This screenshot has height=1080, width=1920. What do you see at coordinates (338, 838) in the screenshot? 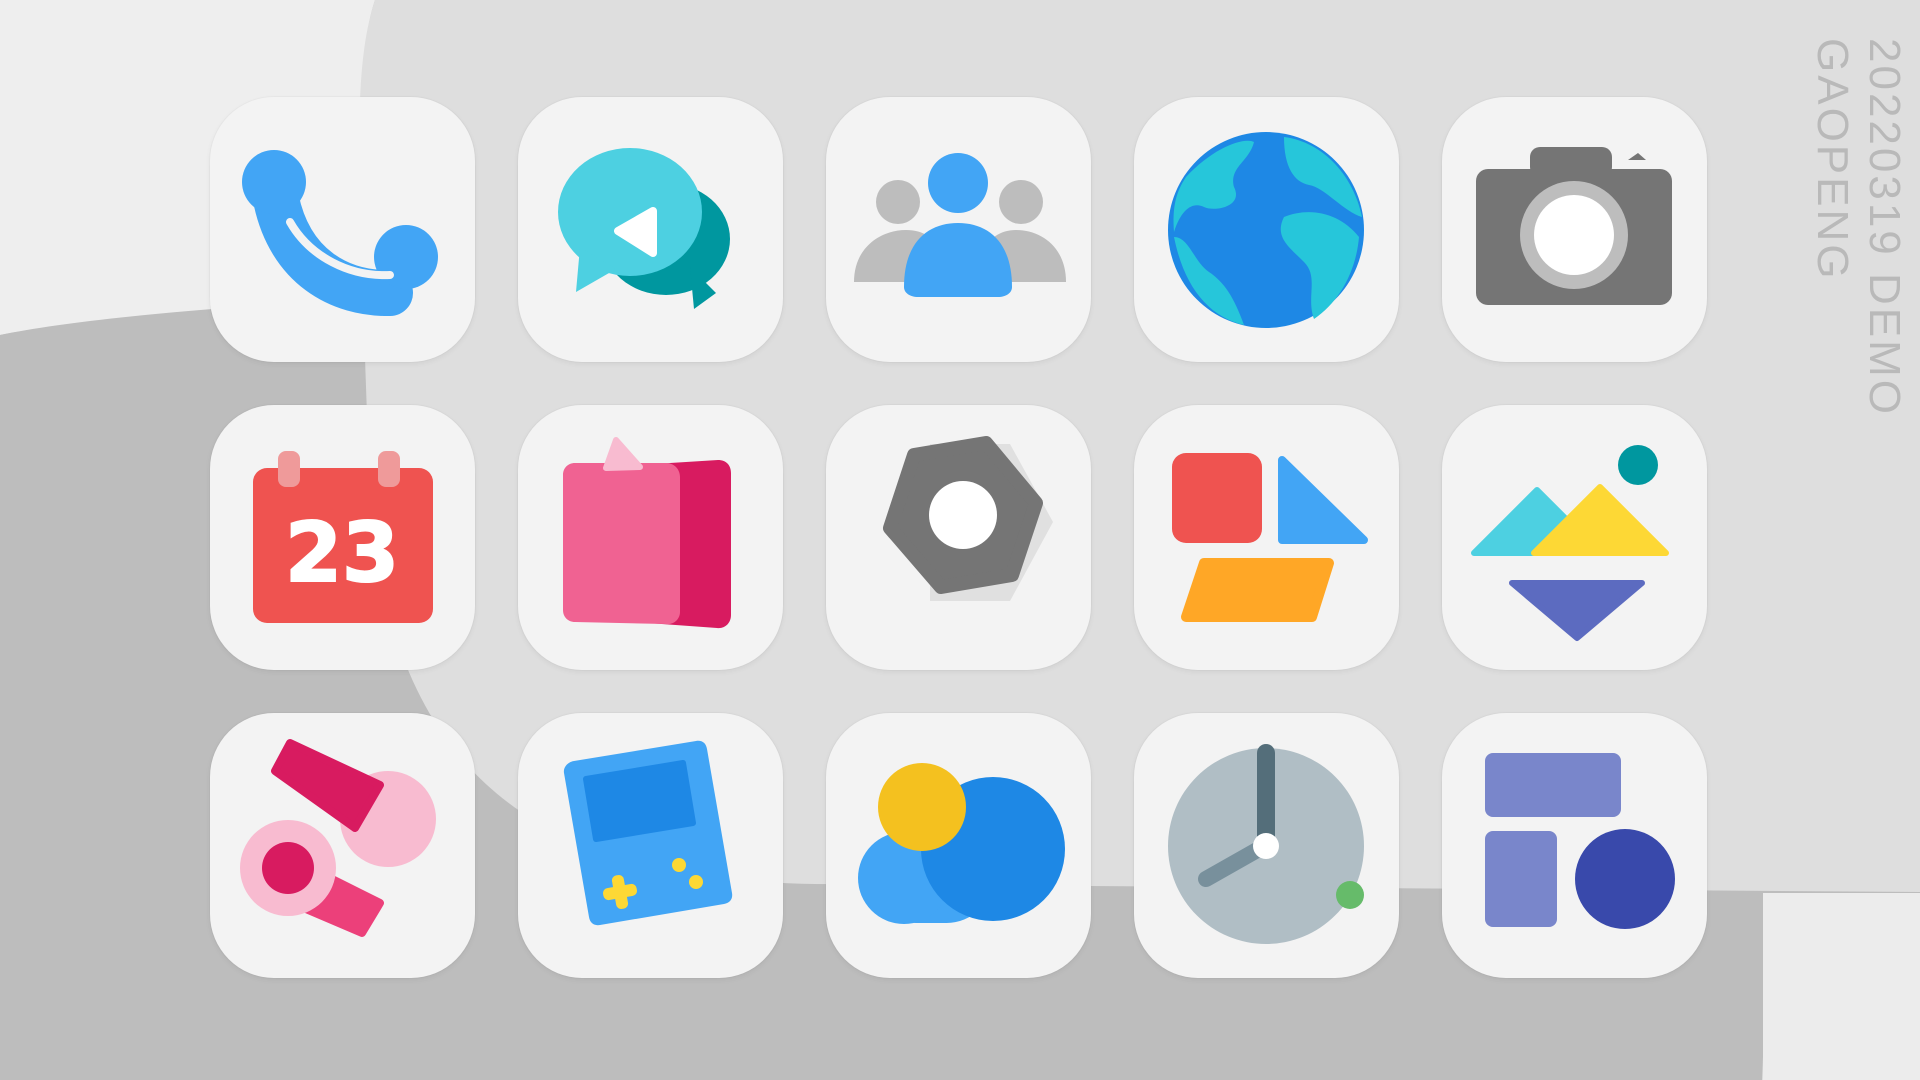
I see `music-icon` at bounding box center [338, 838].